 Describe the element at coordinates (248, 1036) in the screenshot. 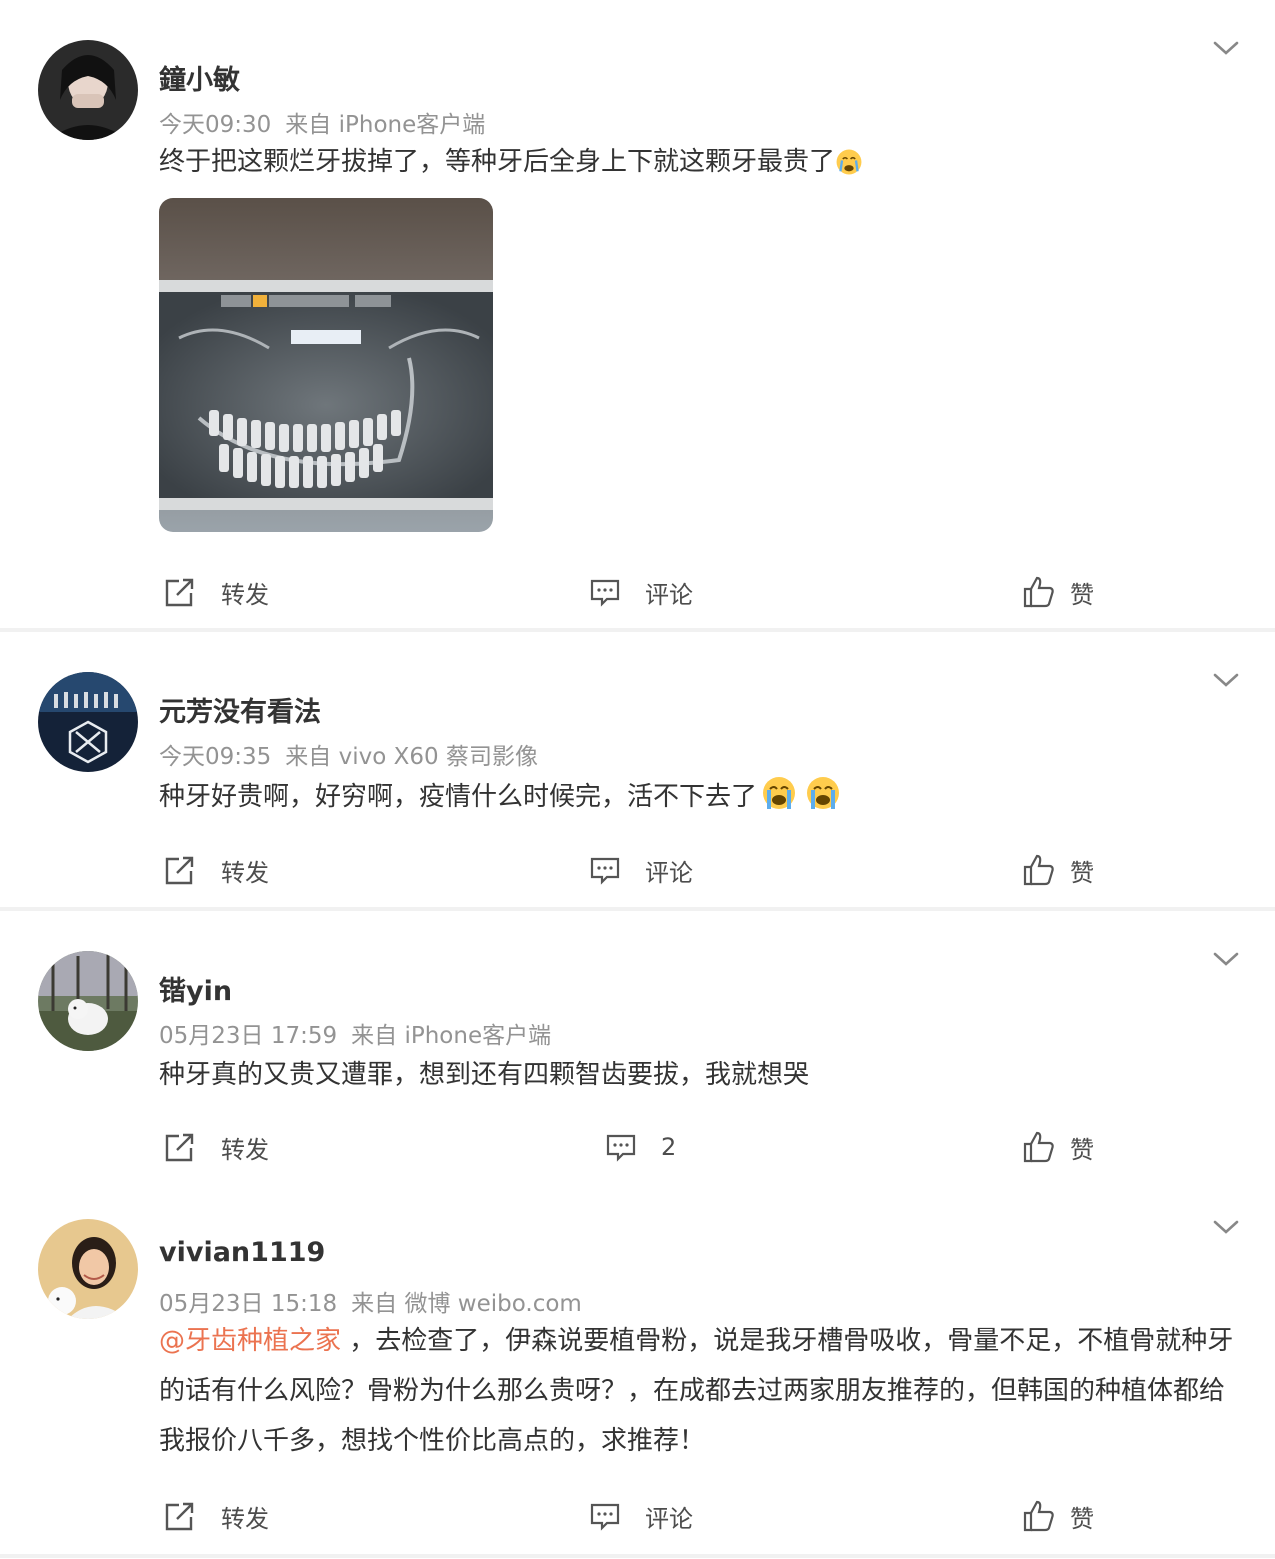

I see `post-time: 05月23日 17:59` at that location.